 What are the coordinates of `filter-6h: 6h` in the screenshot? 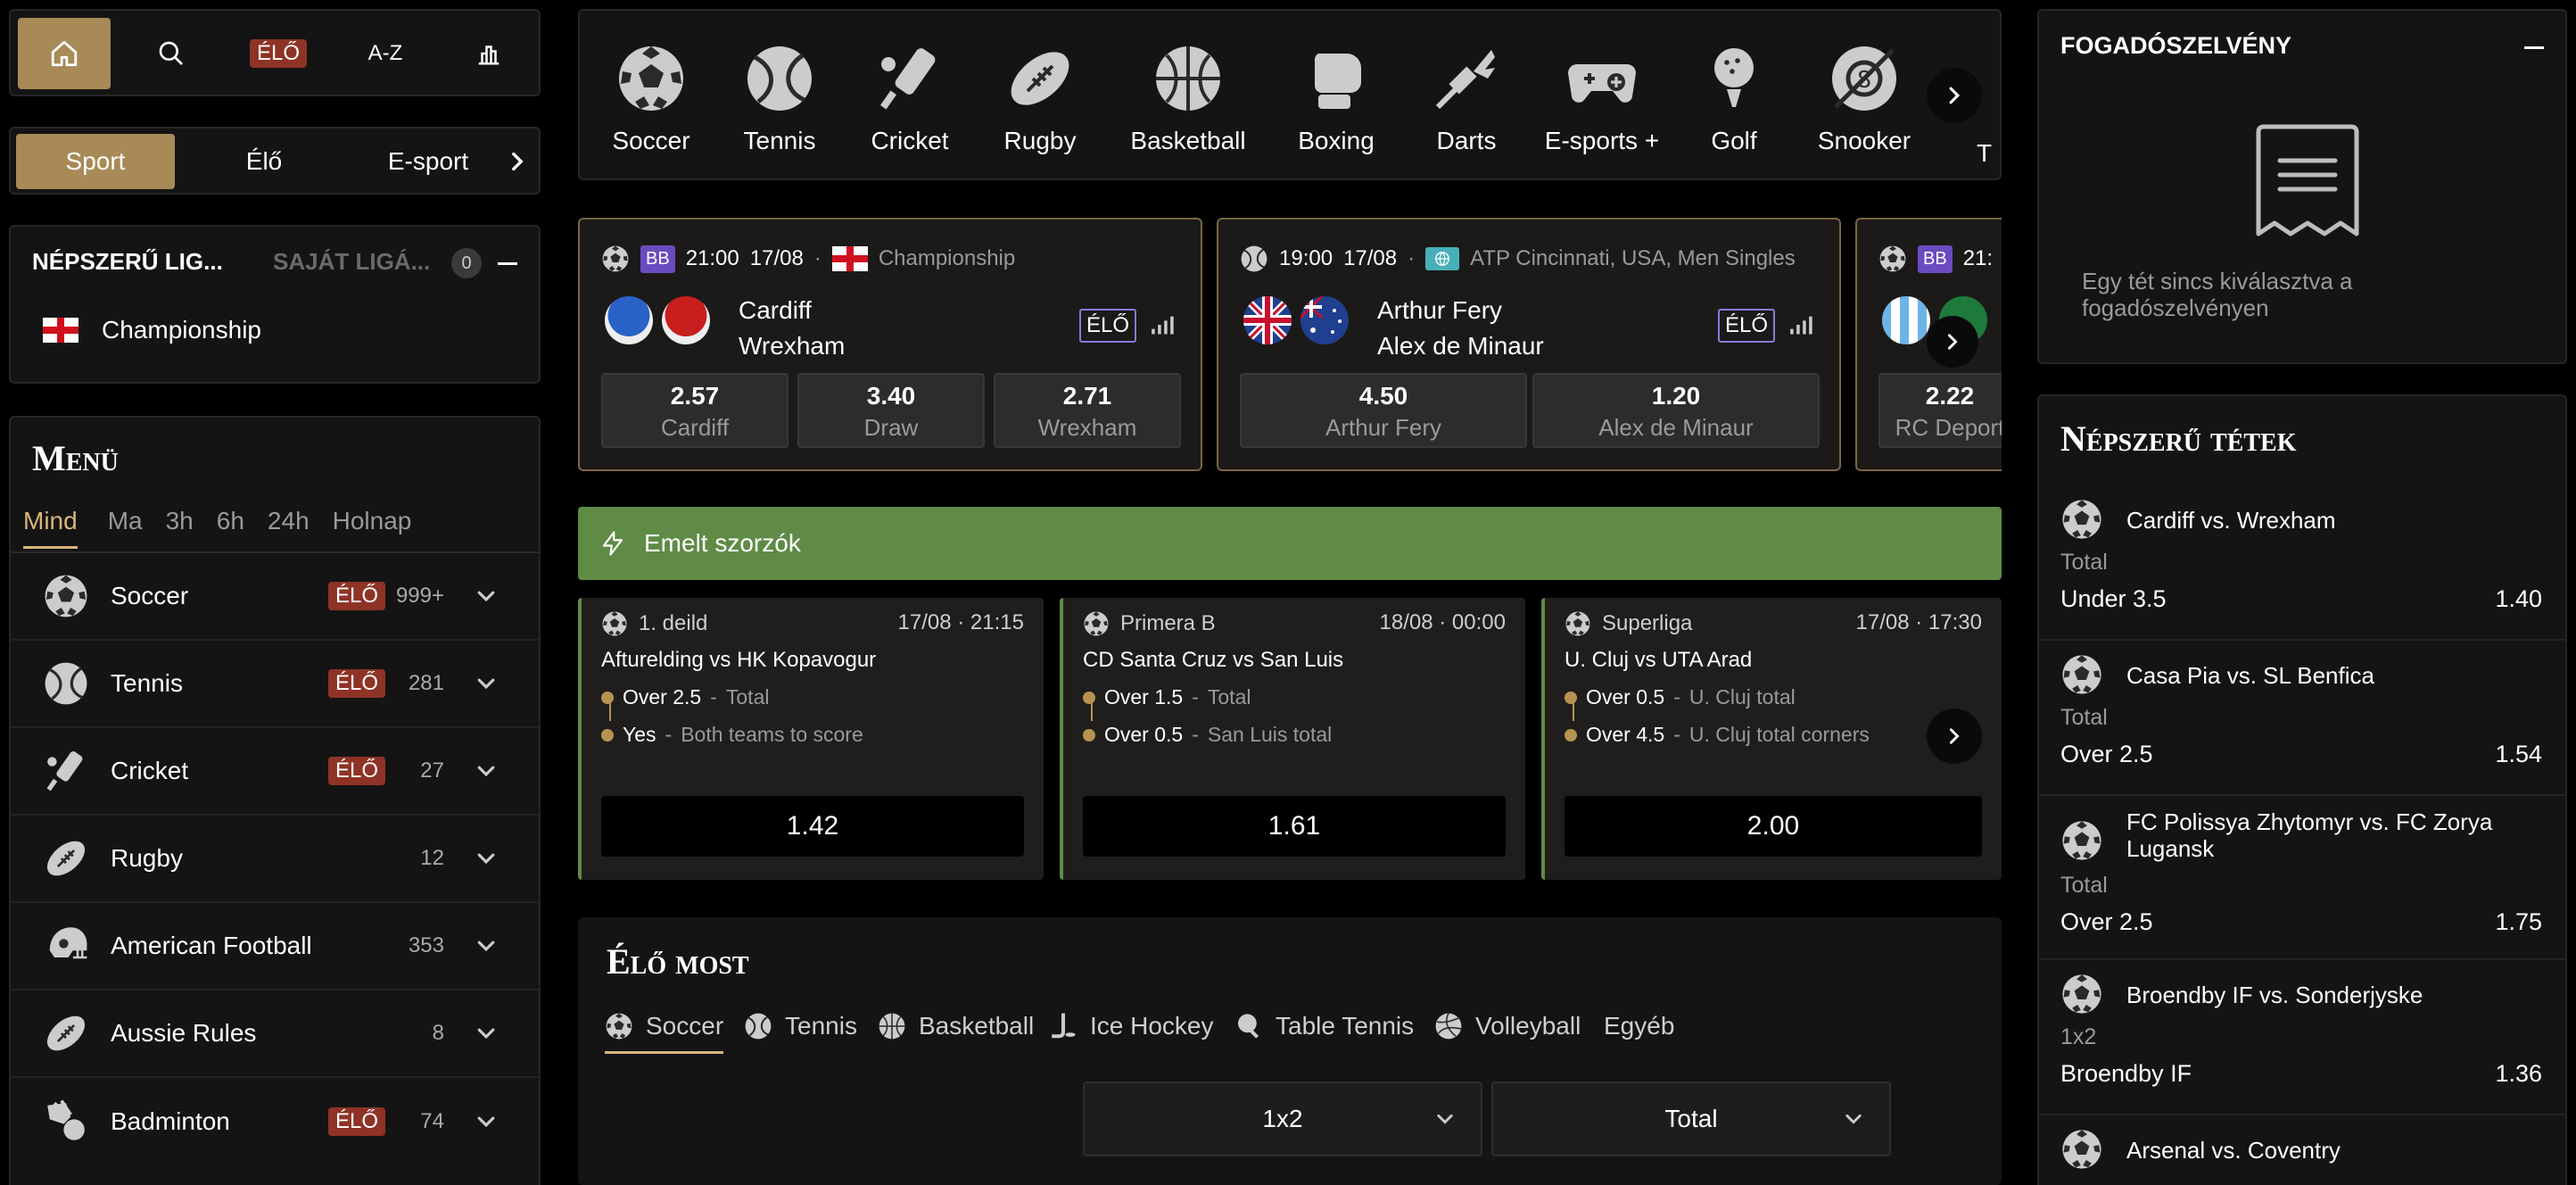 It's located at (231, 528).